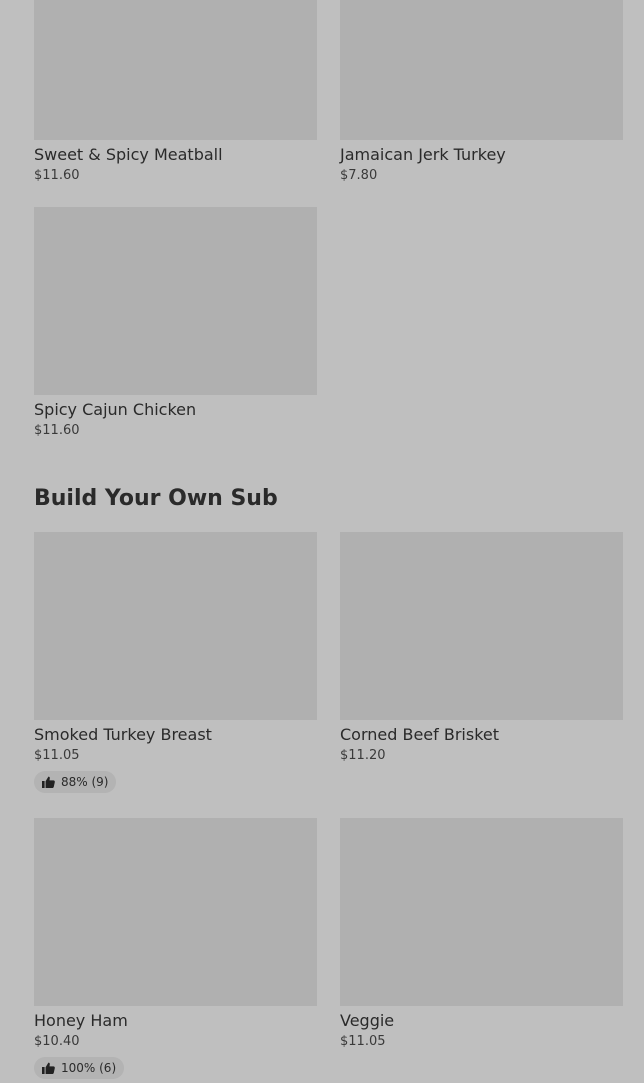  I want to click on menu-item-name: Jamaican Jerk Turkey, so click(423, 154).